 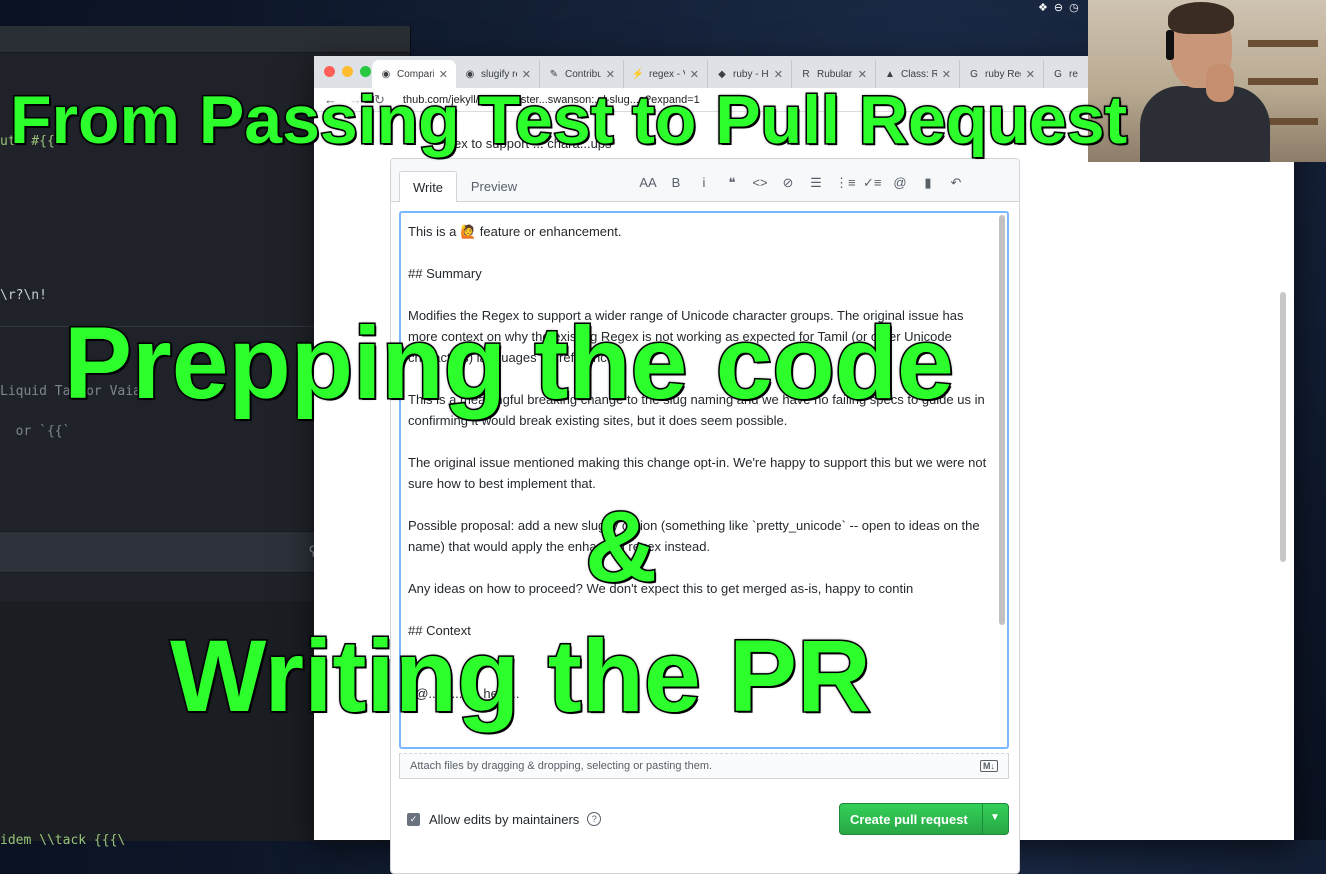 I want to click on allow-edits-label: Allow edits by maintainers, so click(x=504, y=819).